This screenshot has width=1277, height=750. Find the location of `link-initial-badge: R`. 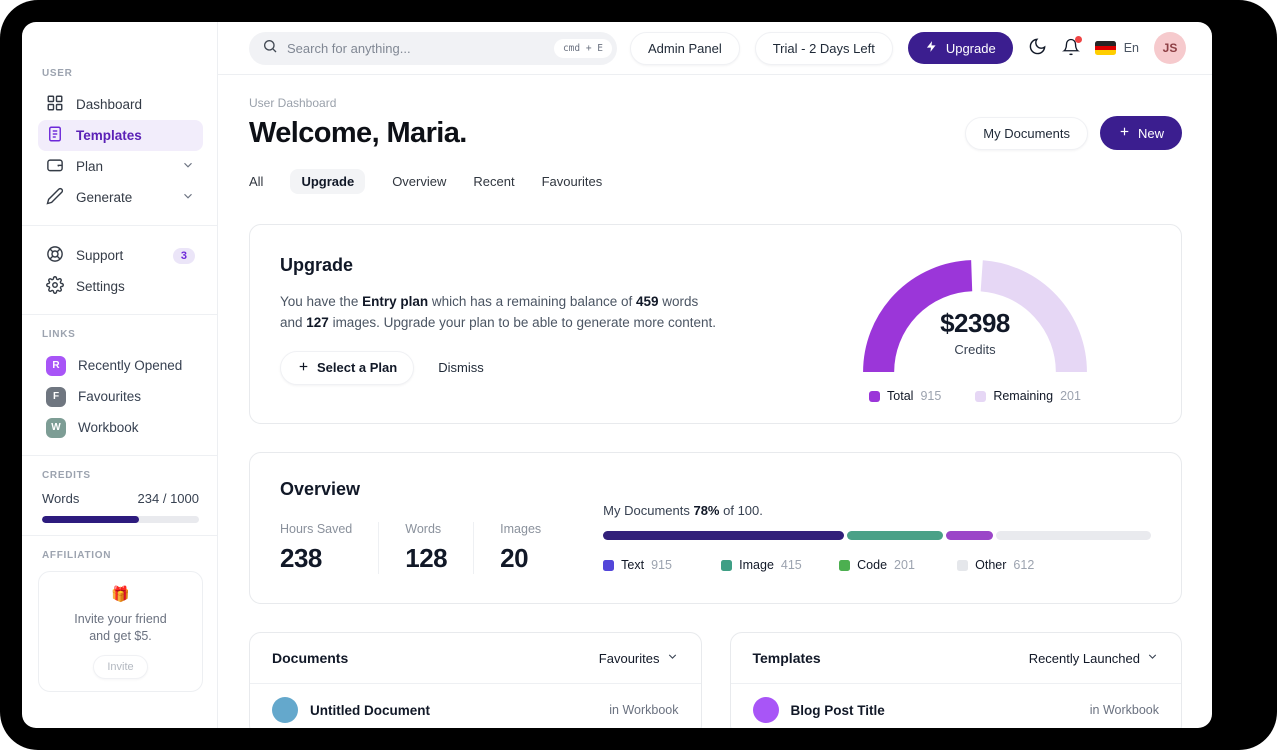

link-initial-badge: R is located at coordinates (56, 365).